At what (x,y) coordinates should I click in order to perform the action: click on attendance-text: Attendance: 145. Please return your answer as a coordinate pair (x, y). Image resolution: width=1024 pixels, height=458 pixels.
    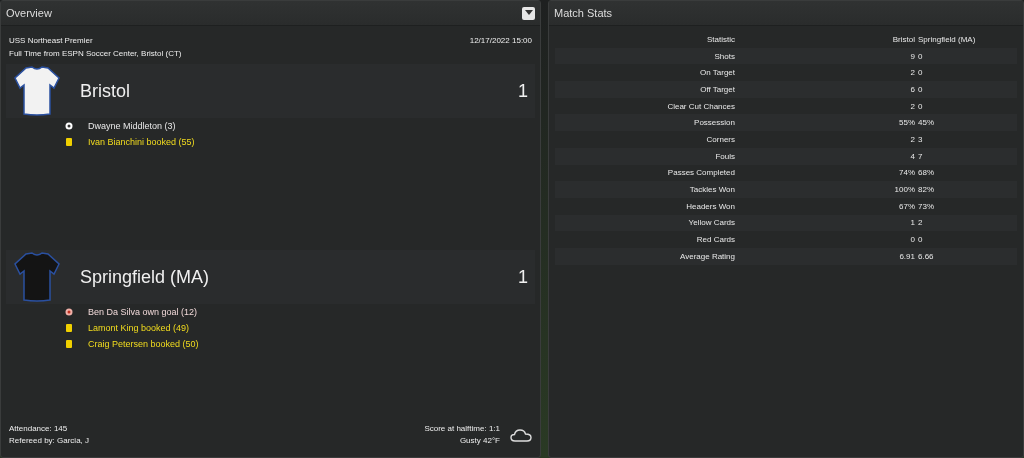
    Looking at the image, I should click on (39, 428).